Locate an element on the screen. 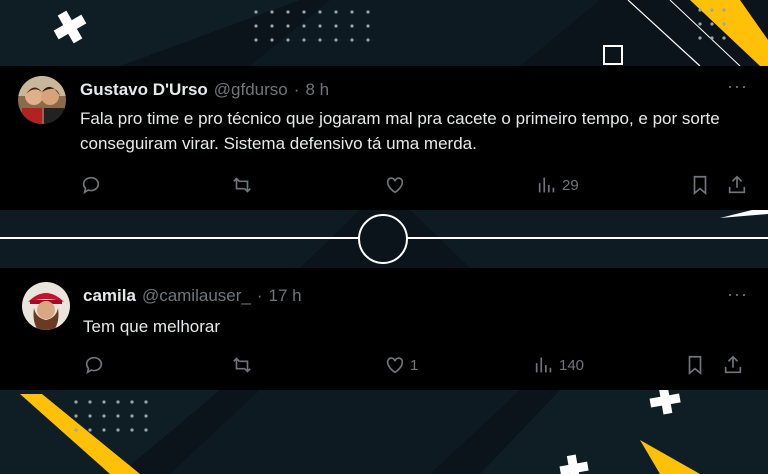 Image resolution: width=768 pixels, height=474 pixels. tweet-text: Tem que melhorar is located at coordinates (152, 326).